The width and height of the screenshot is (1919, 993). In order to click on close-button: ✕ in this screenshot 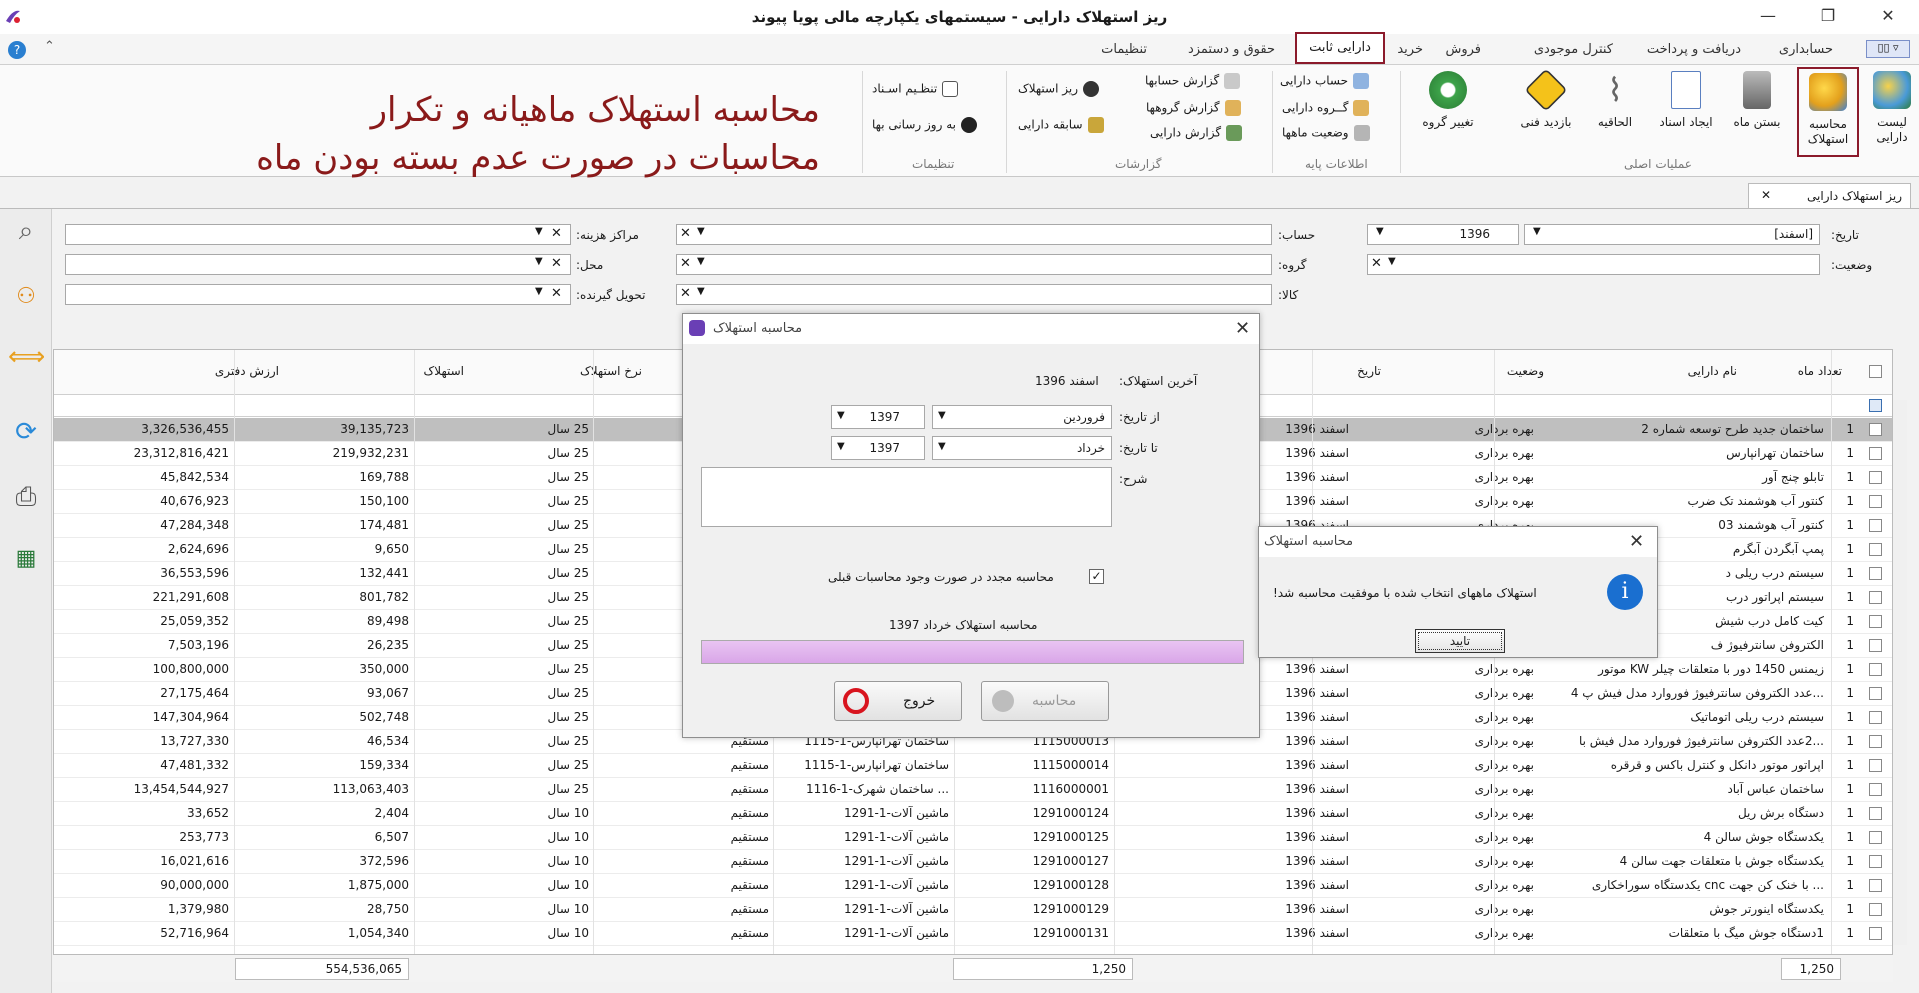, I will do `click(1888, 16)`.